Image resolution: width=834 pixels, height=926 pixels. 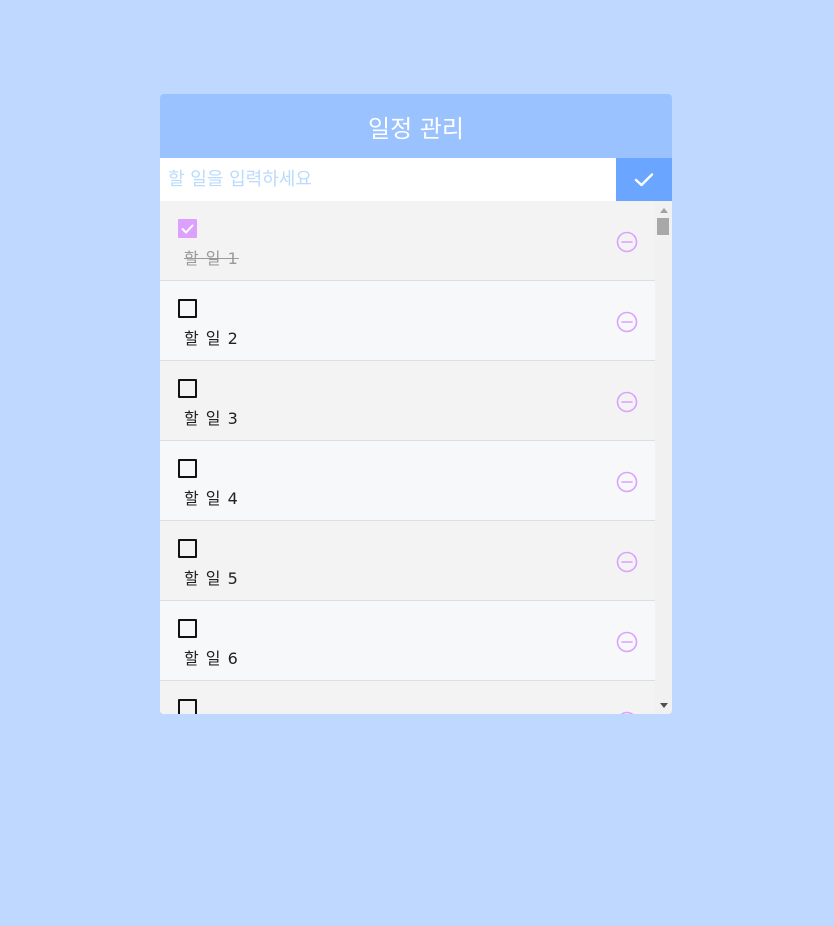 What do you see at coordinates (388, 179) in the screenshot?
I see `todo-input` at bounding box center [388, 179].